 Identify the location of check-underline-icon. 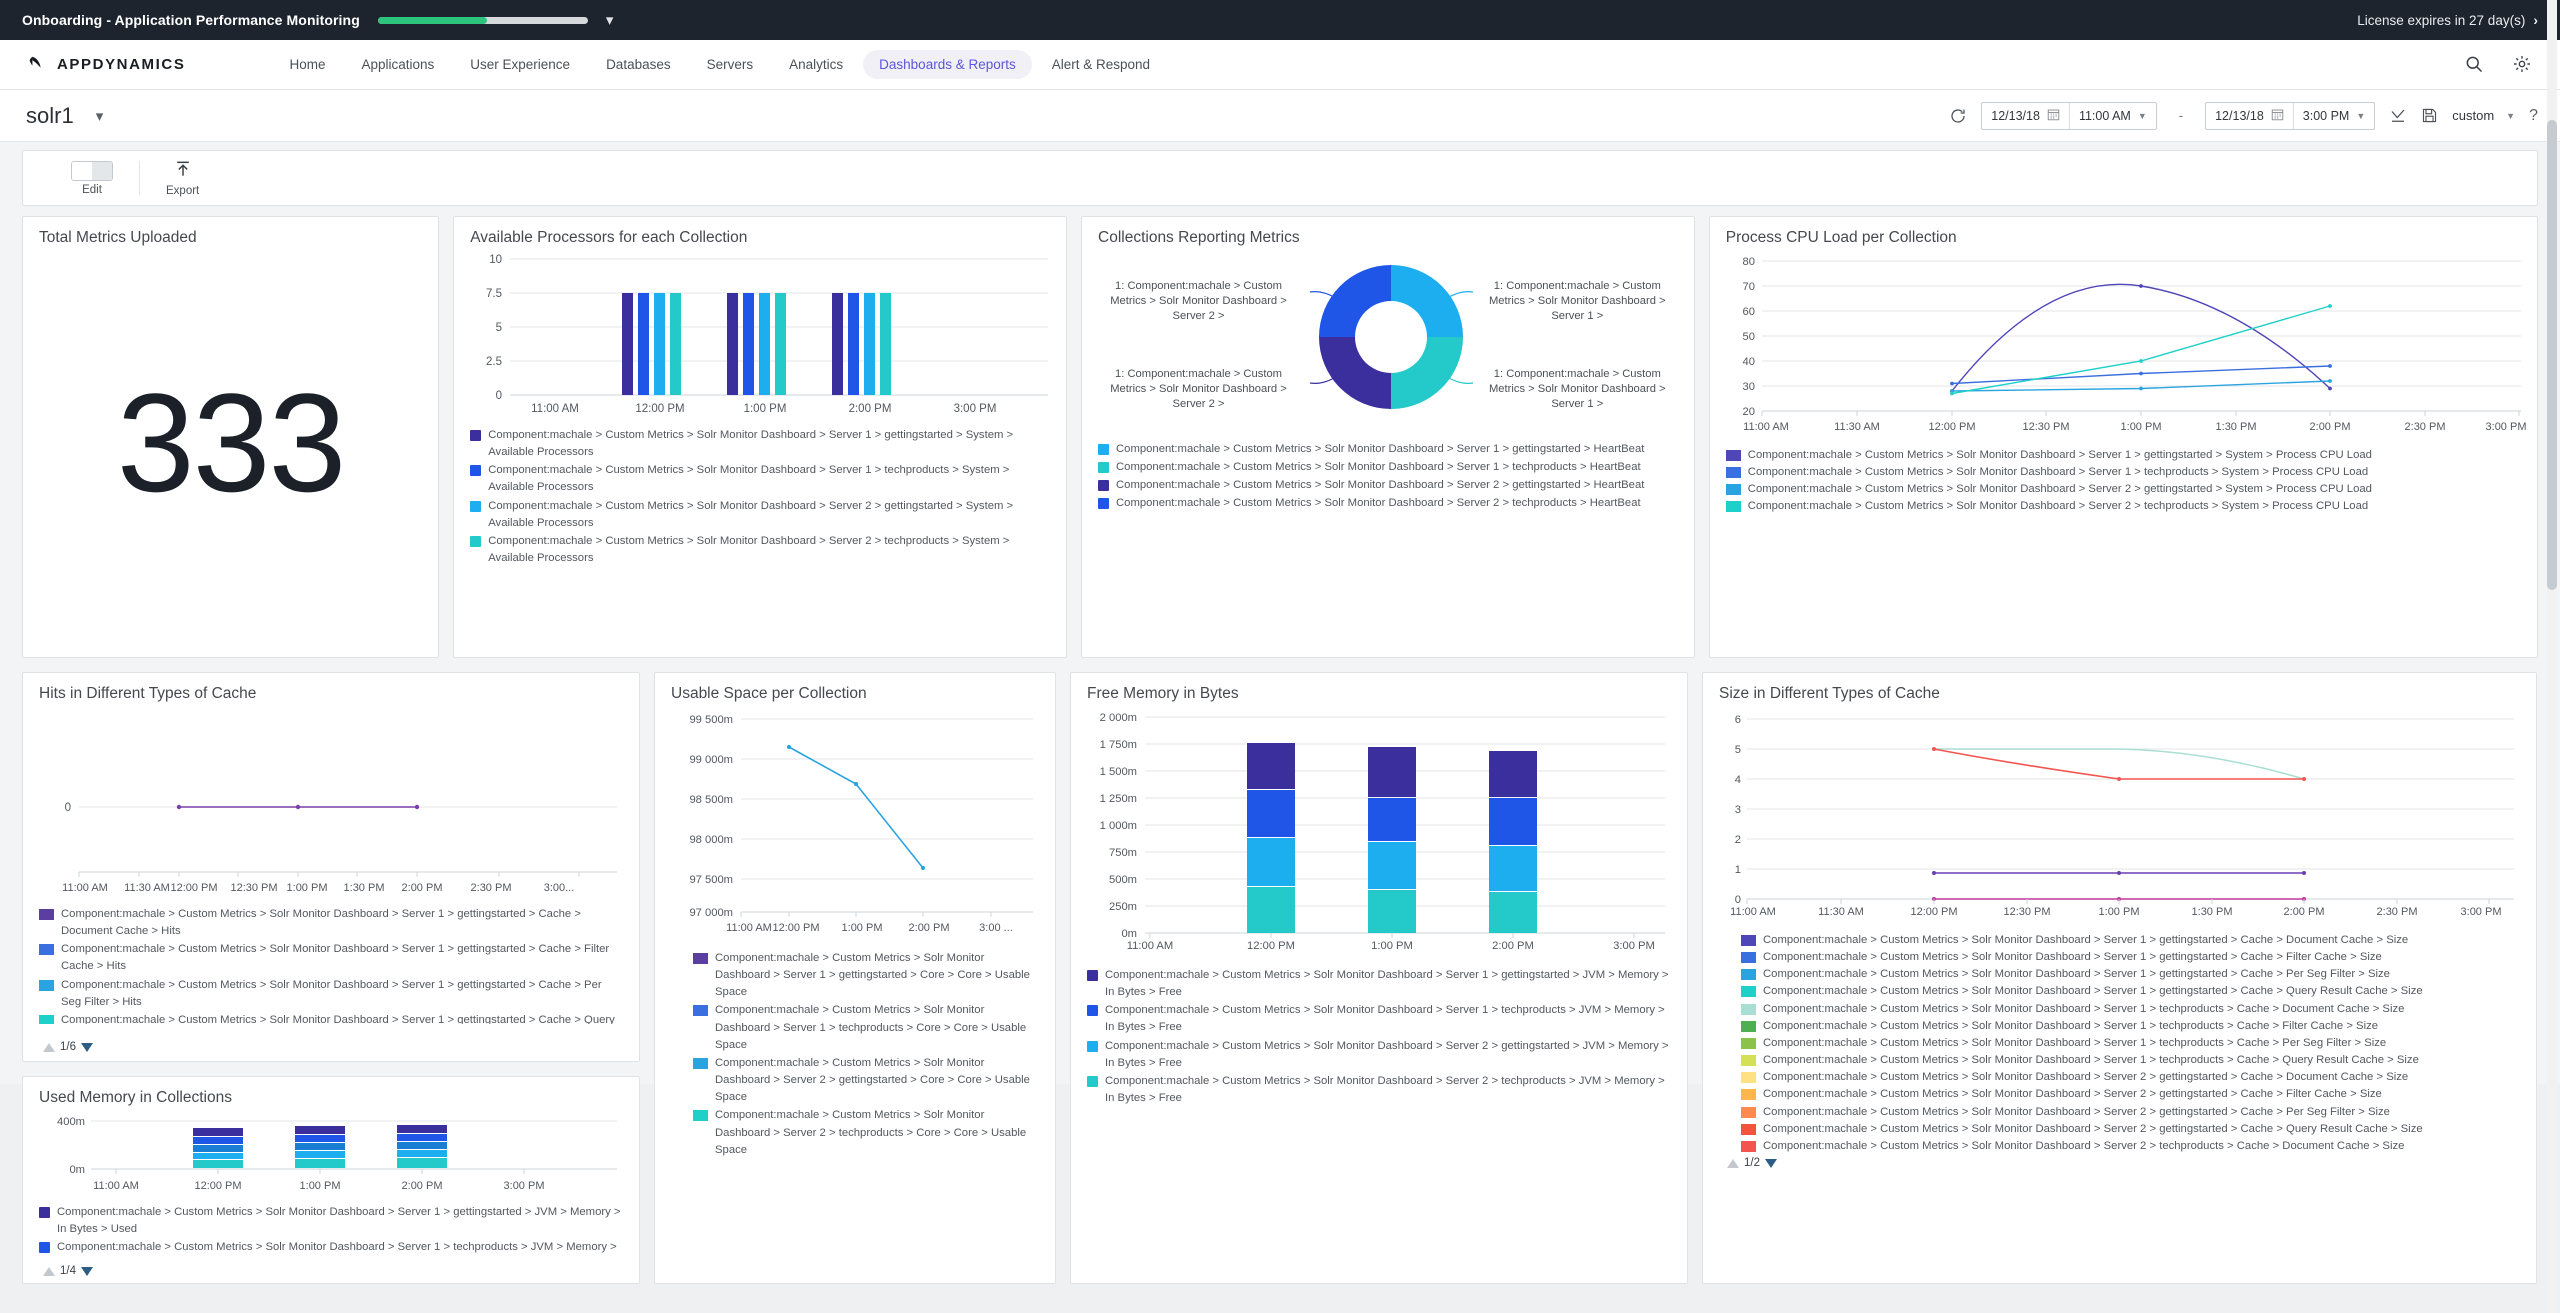
(2398, 116).